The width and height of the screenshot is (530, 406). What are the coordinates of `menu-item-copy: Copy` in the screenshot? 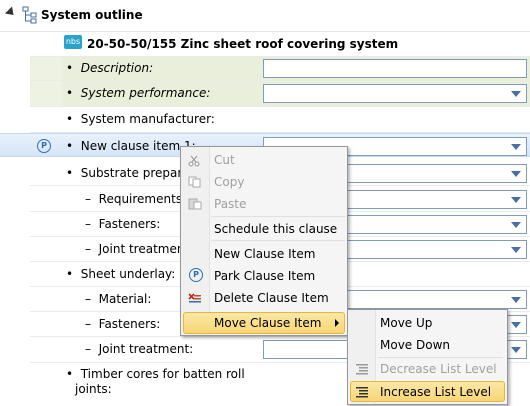 It's located at (229, 182).